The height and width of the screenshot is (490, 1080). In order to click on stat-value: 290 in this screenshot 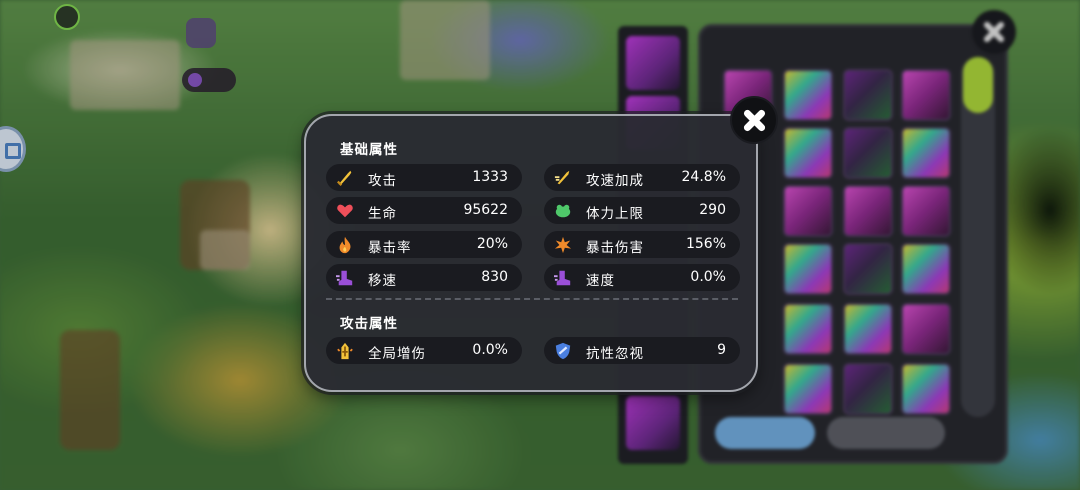, I will do `click(712, 210)`.